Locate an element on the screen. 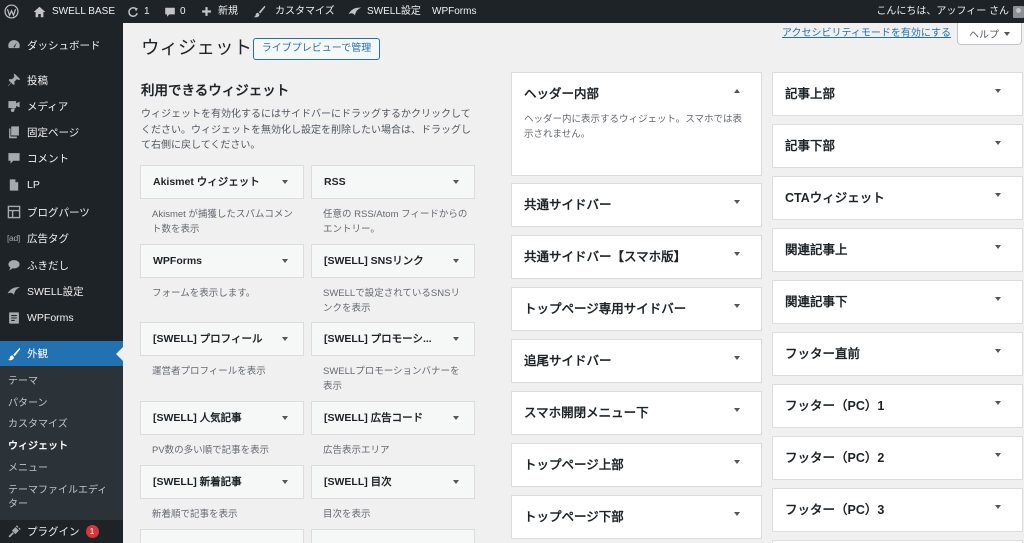  widget-area-related-top: 関連記事上 is located at coordinates (897, 250).